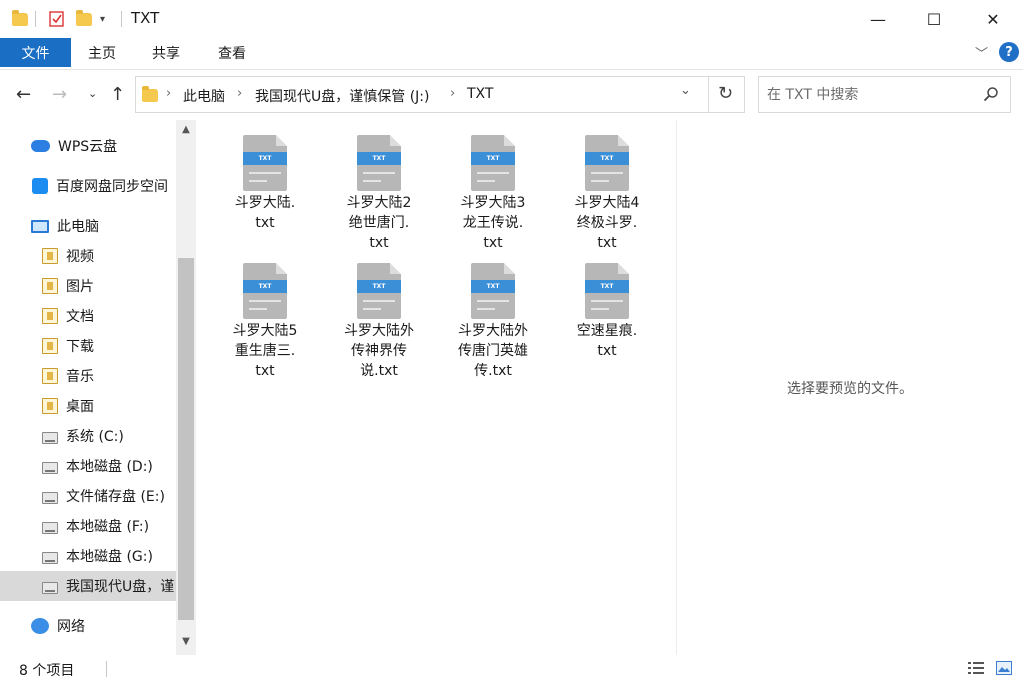  What do you see at coordinates (23, 94) in the screenshot?
I see `back-arrow-icon: ←` at bounding box center [23, 94].